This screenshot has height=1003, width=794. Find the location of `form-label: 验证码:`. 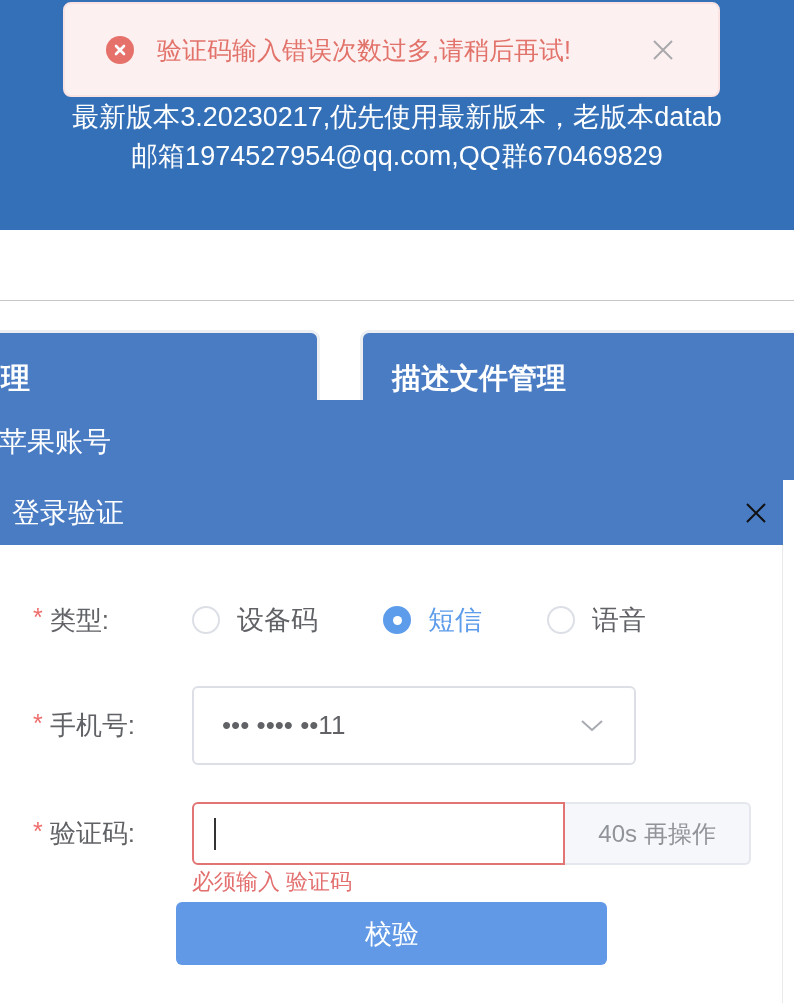

form-label: 验证码: is located at coordinates (92, 833).